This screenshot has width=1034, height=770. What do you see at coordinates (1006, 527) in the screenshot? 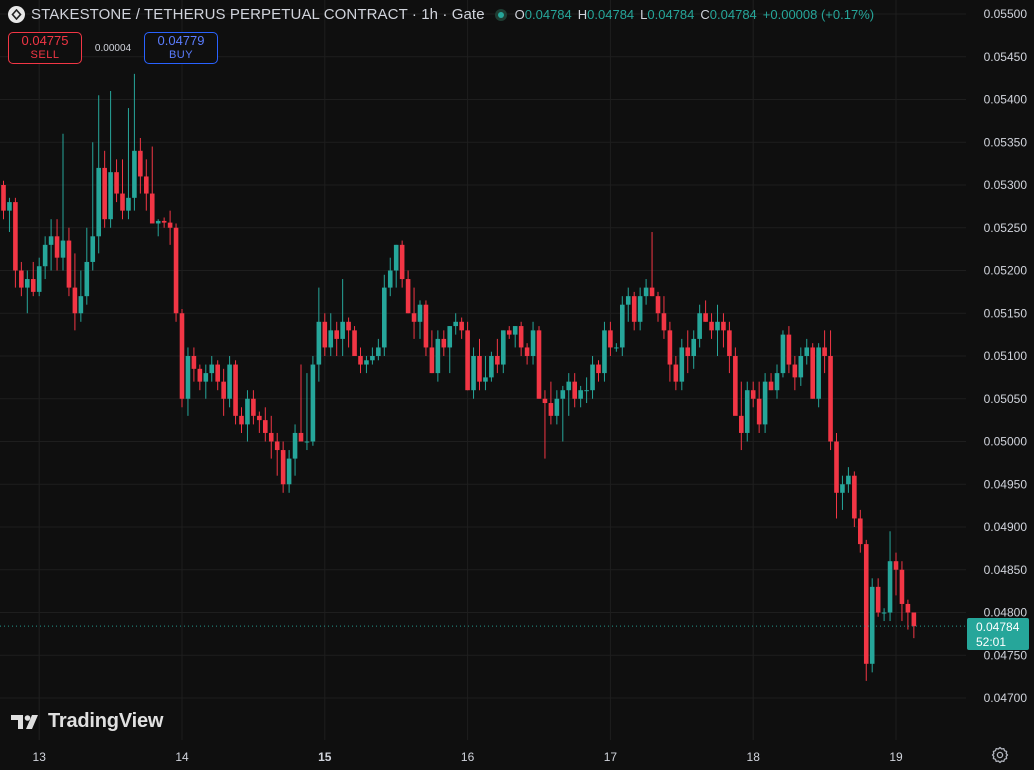
I see `price-tick-label: 0.04900` at bounding box center [1006, 527].